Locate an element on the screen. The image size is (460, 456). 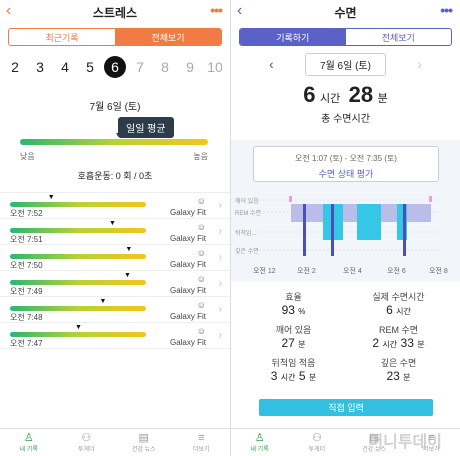
total-sleep-display: 6 시간 28 분 is located at coordinates (345, 95).